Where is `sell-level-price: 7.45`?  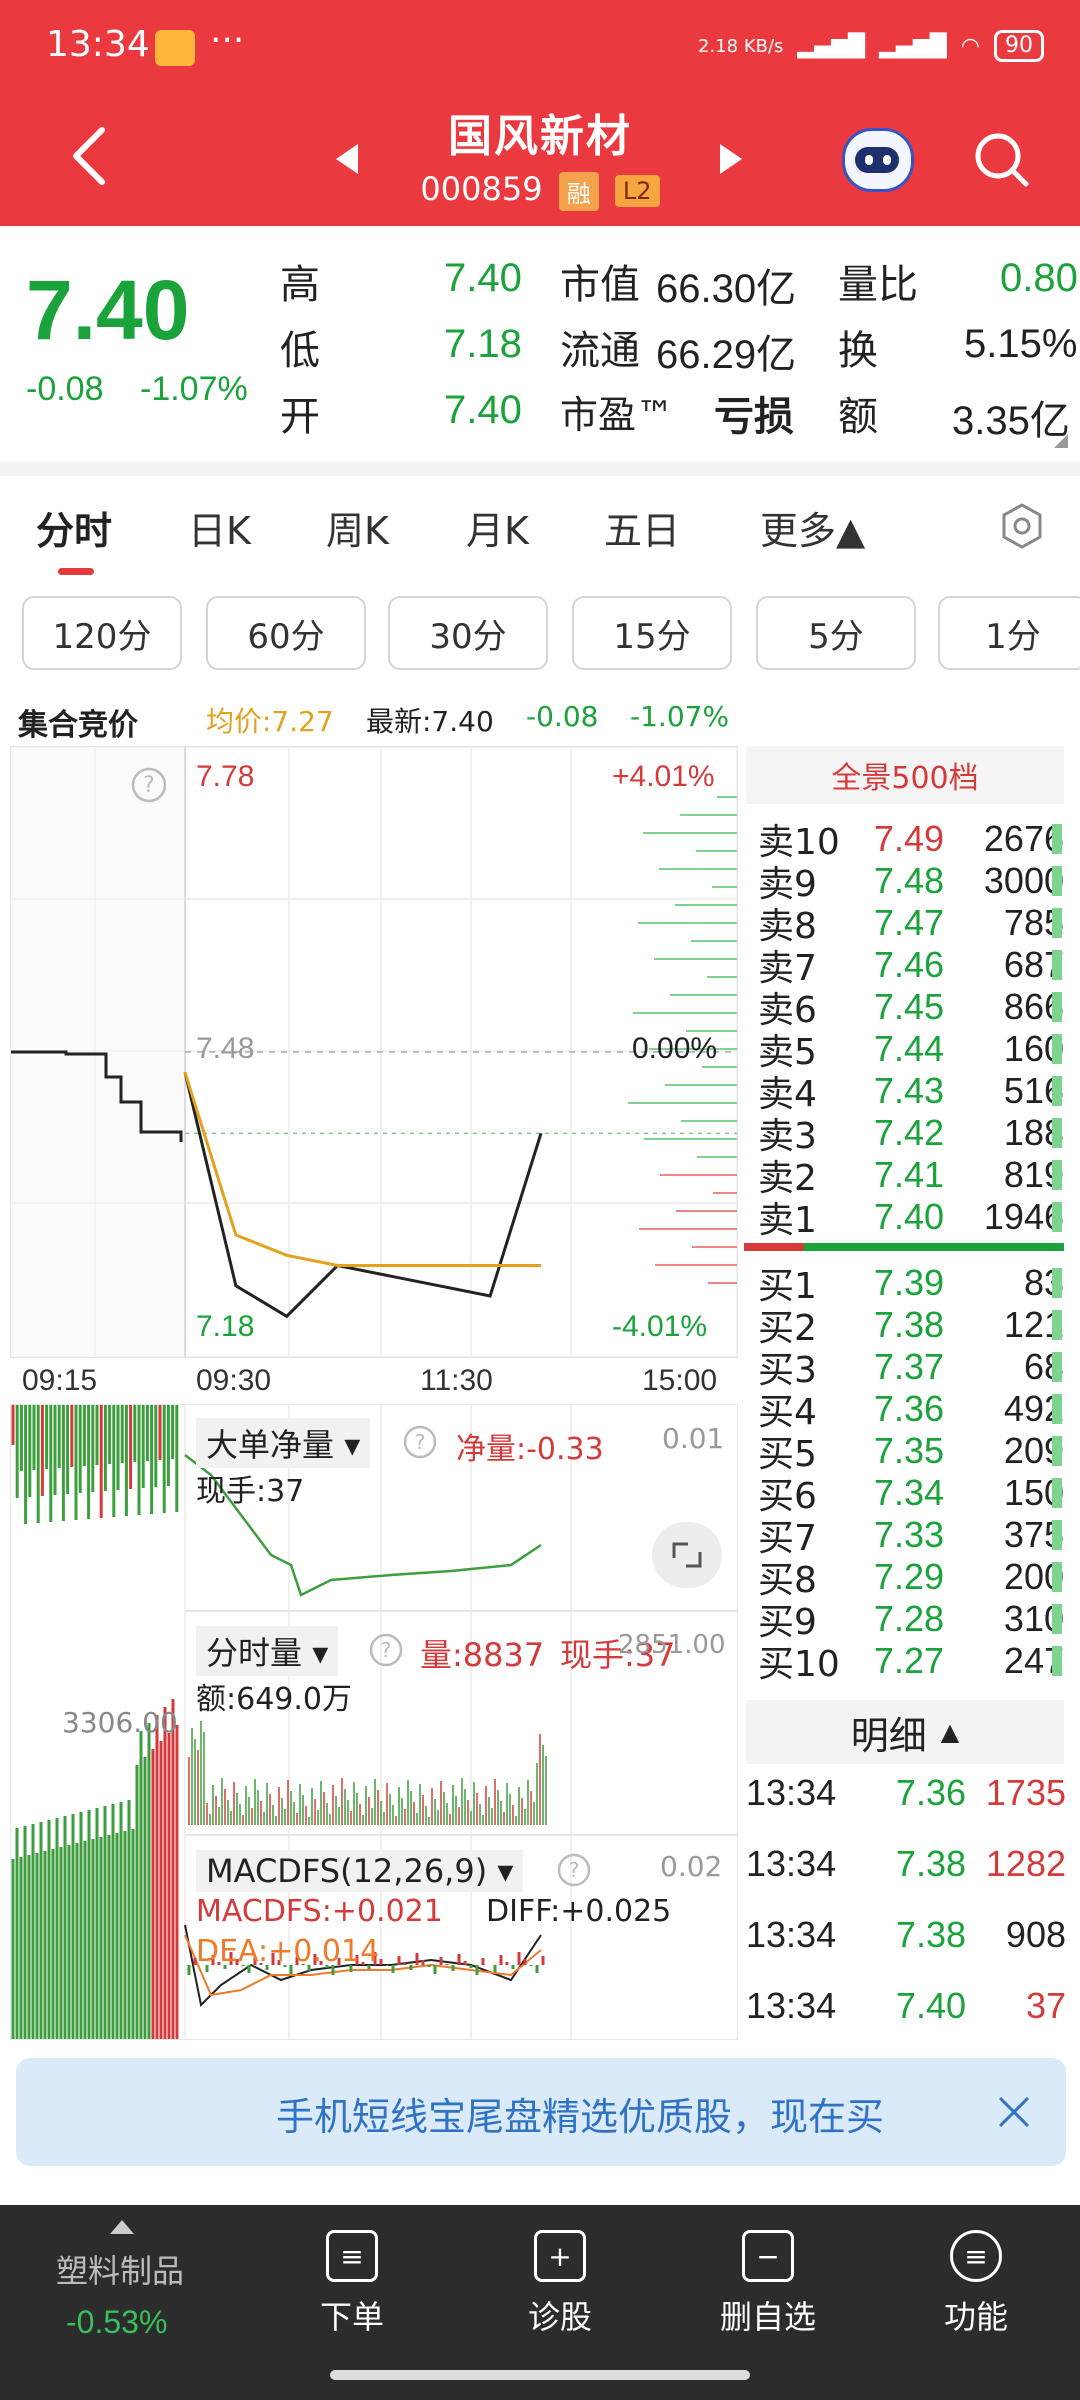 sell-level-price: 7.45 is located at coordinates (908, 1006).